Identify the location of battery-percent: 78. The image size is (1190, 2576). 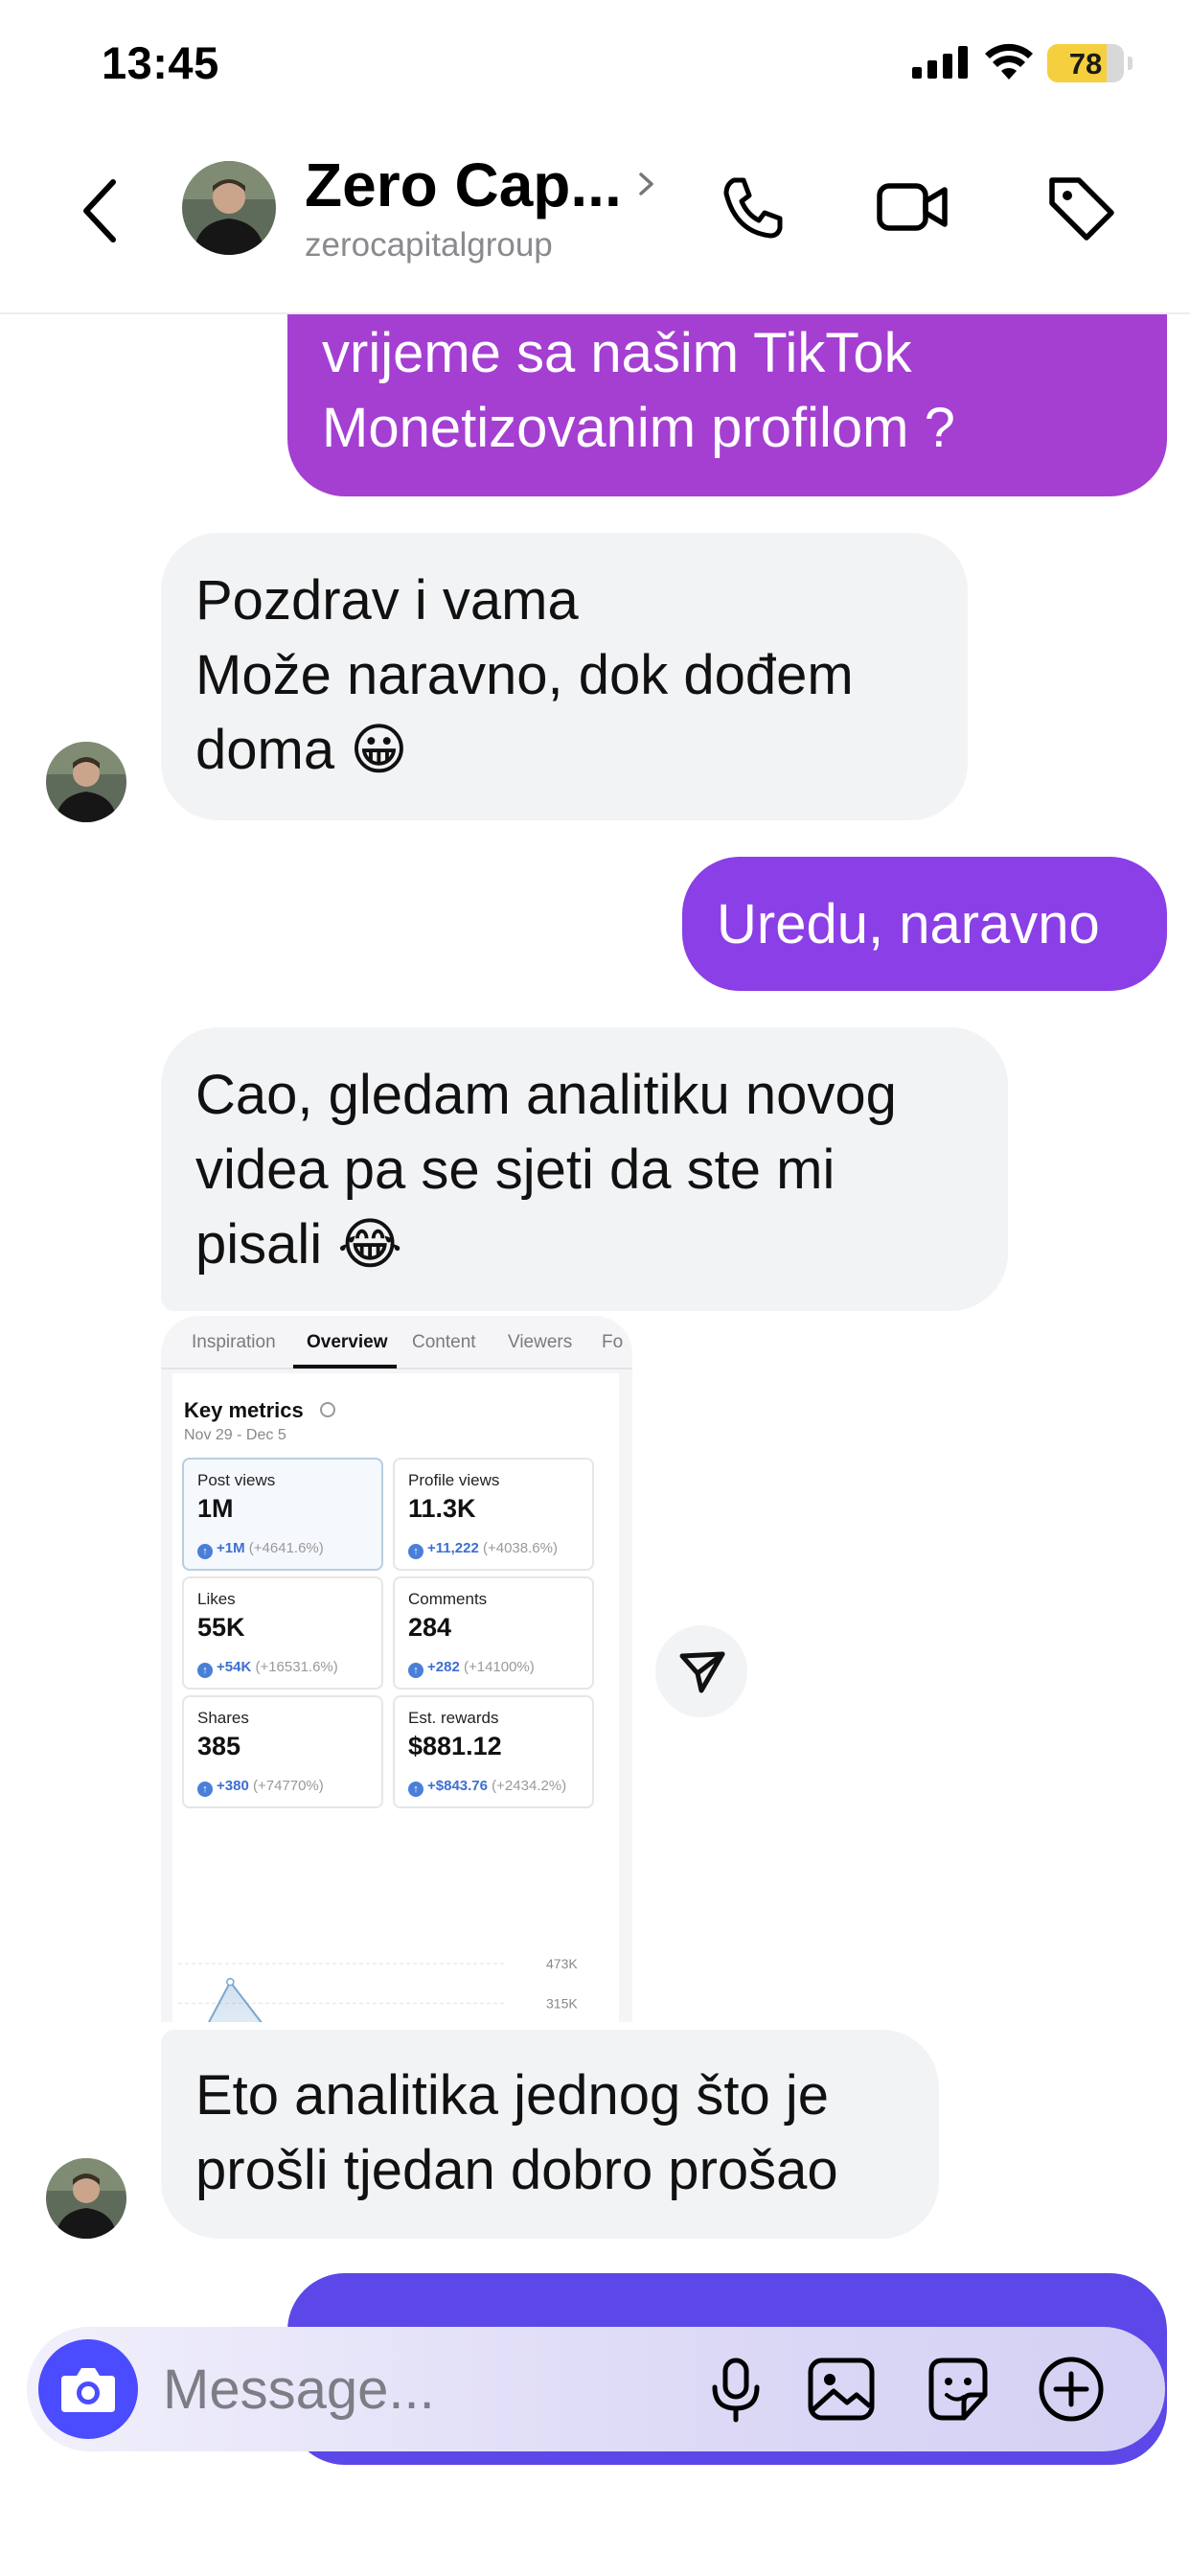
(1085, 63).